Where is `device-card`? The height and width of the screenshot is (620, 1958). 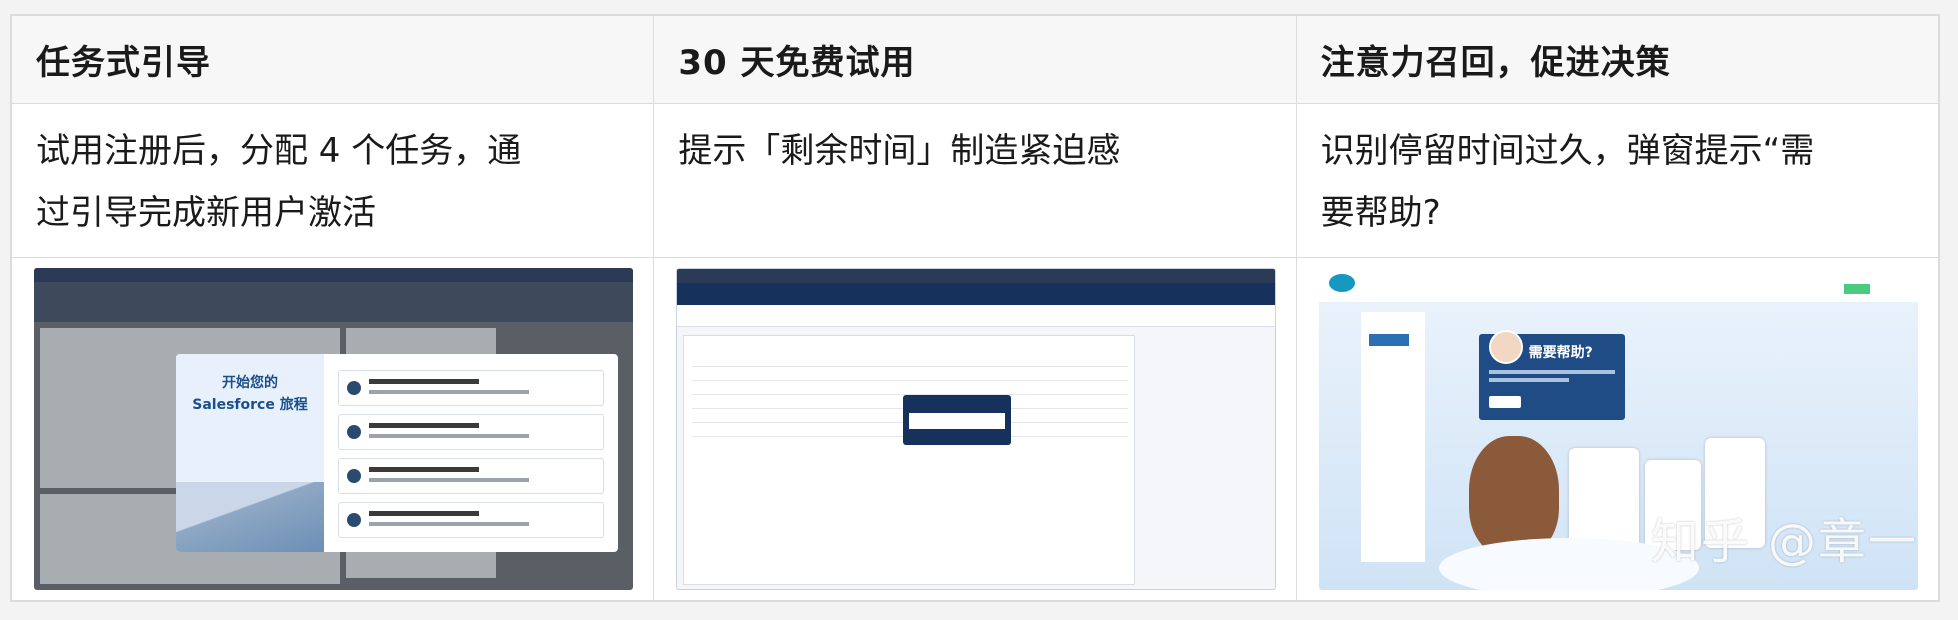
device-card is located at coordinates (1603, 498).